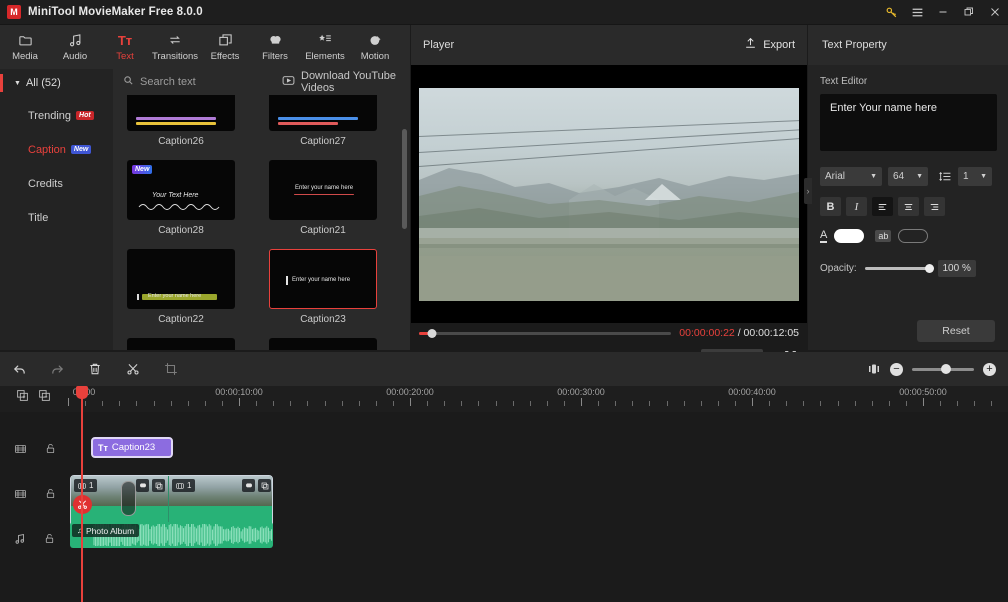 The width and height of the screenshot is (1008, 602). Describe the element at coordinates (969, 12) in the screenshot. I see `maximize-icon` at that location.